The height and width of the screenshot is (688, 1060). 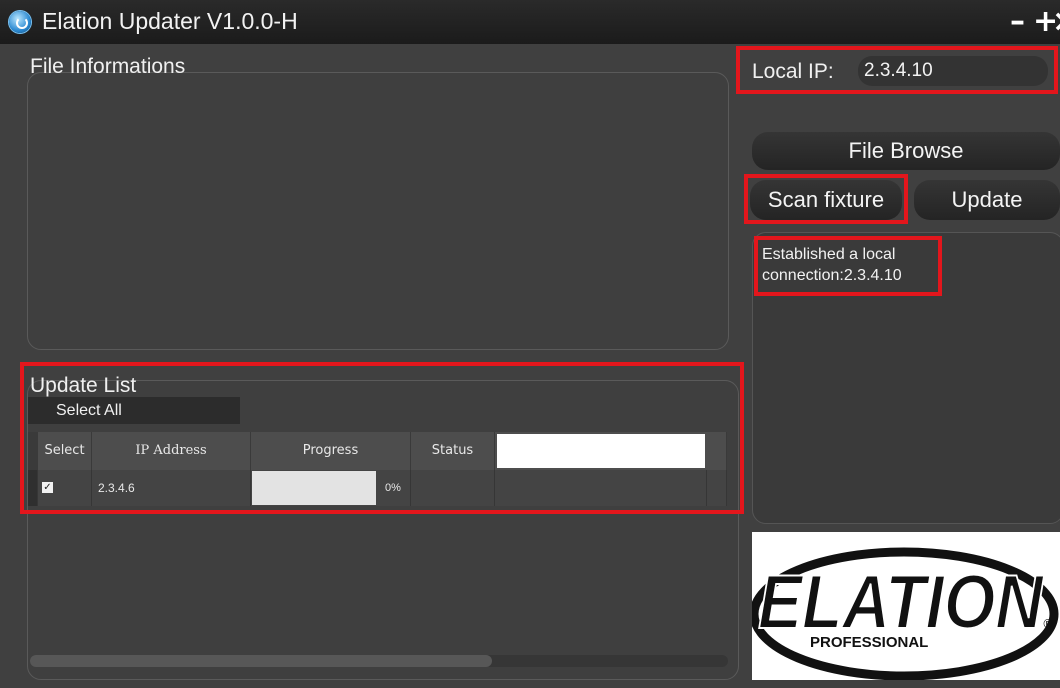 What do you see at coordinates (826, 199) in the screenshot?
I see `annotation-scan-fixture` at bounding box center [826, 199].